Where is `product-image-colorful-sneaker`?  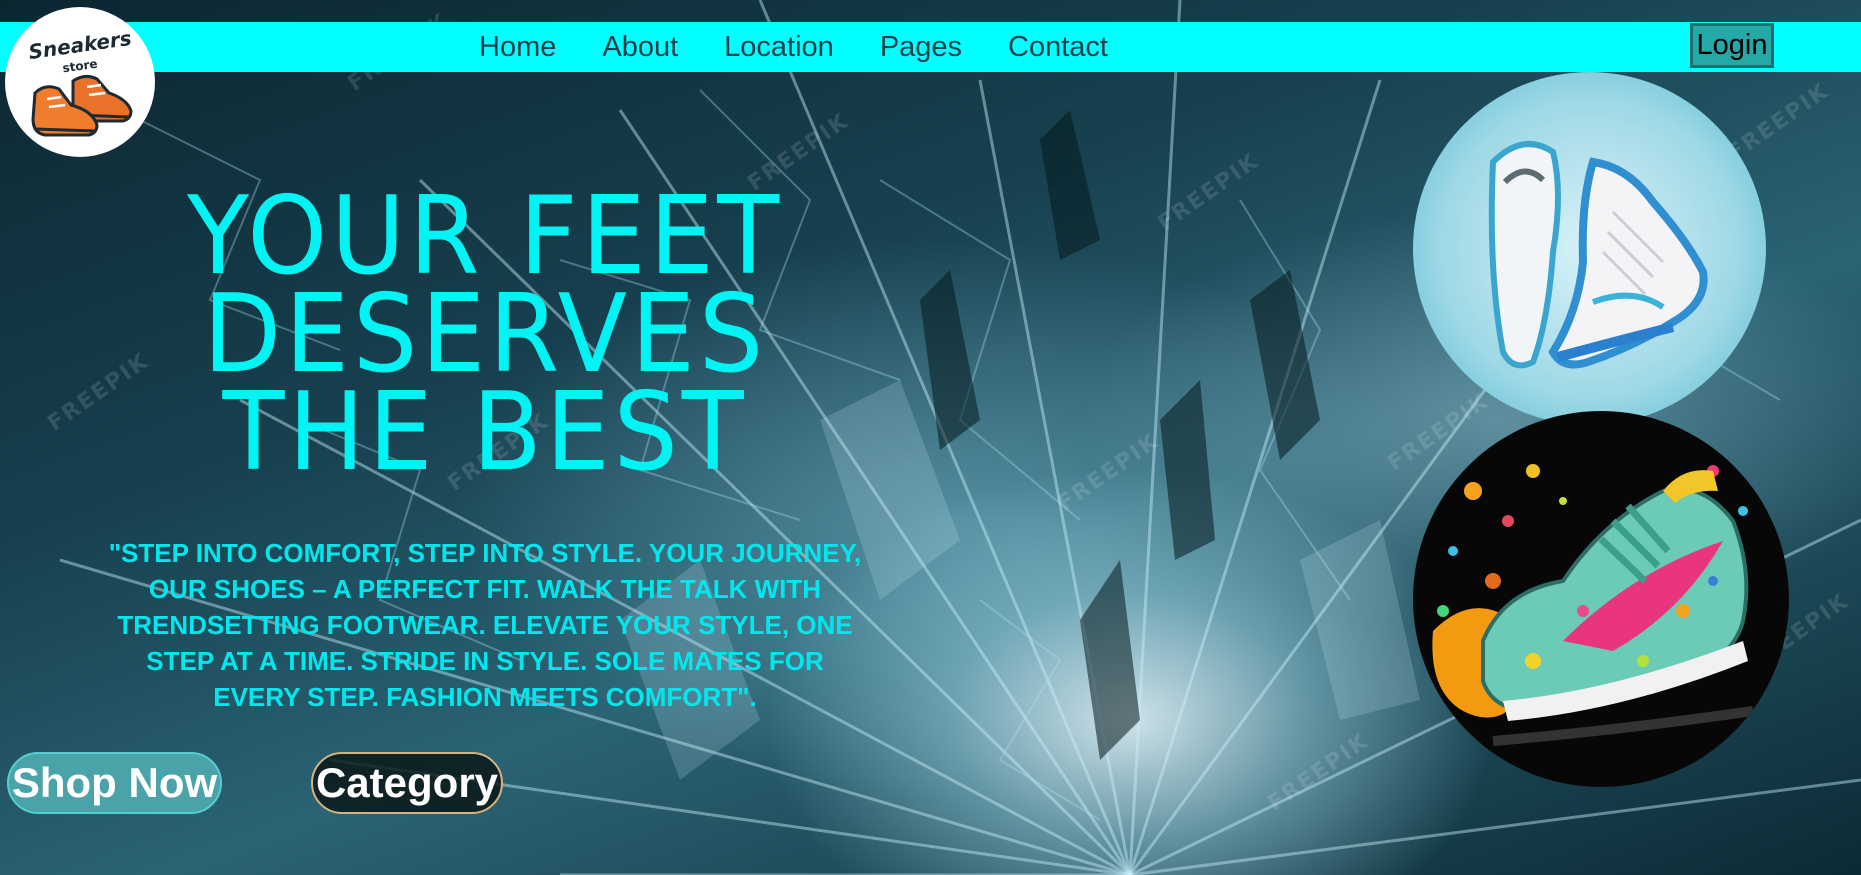 product-image-colorful-sneaker is located at coordinates (1601, 599).